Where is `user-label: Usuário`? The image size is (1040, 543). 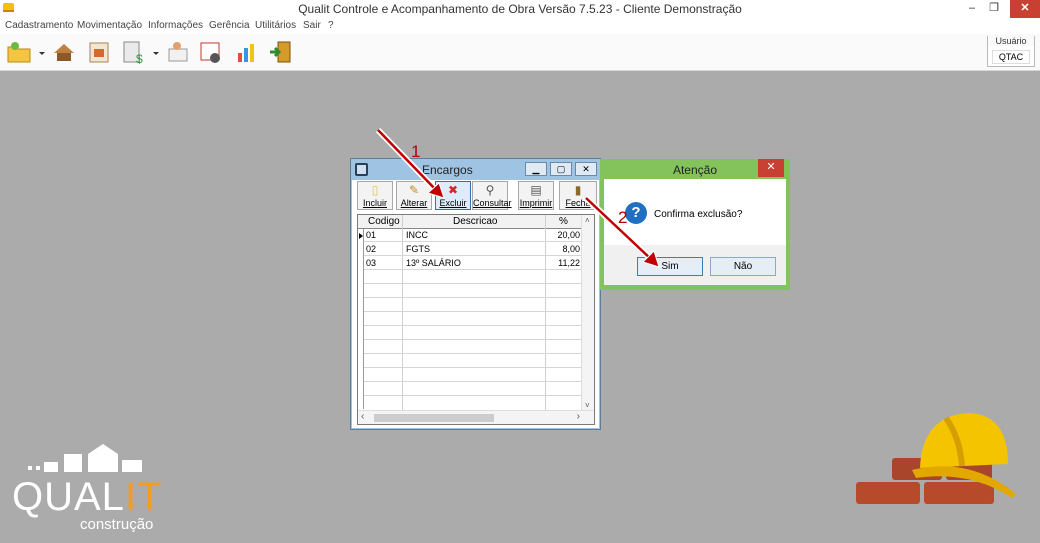 user-label: Usuário is located at coordinates (1011, 41).